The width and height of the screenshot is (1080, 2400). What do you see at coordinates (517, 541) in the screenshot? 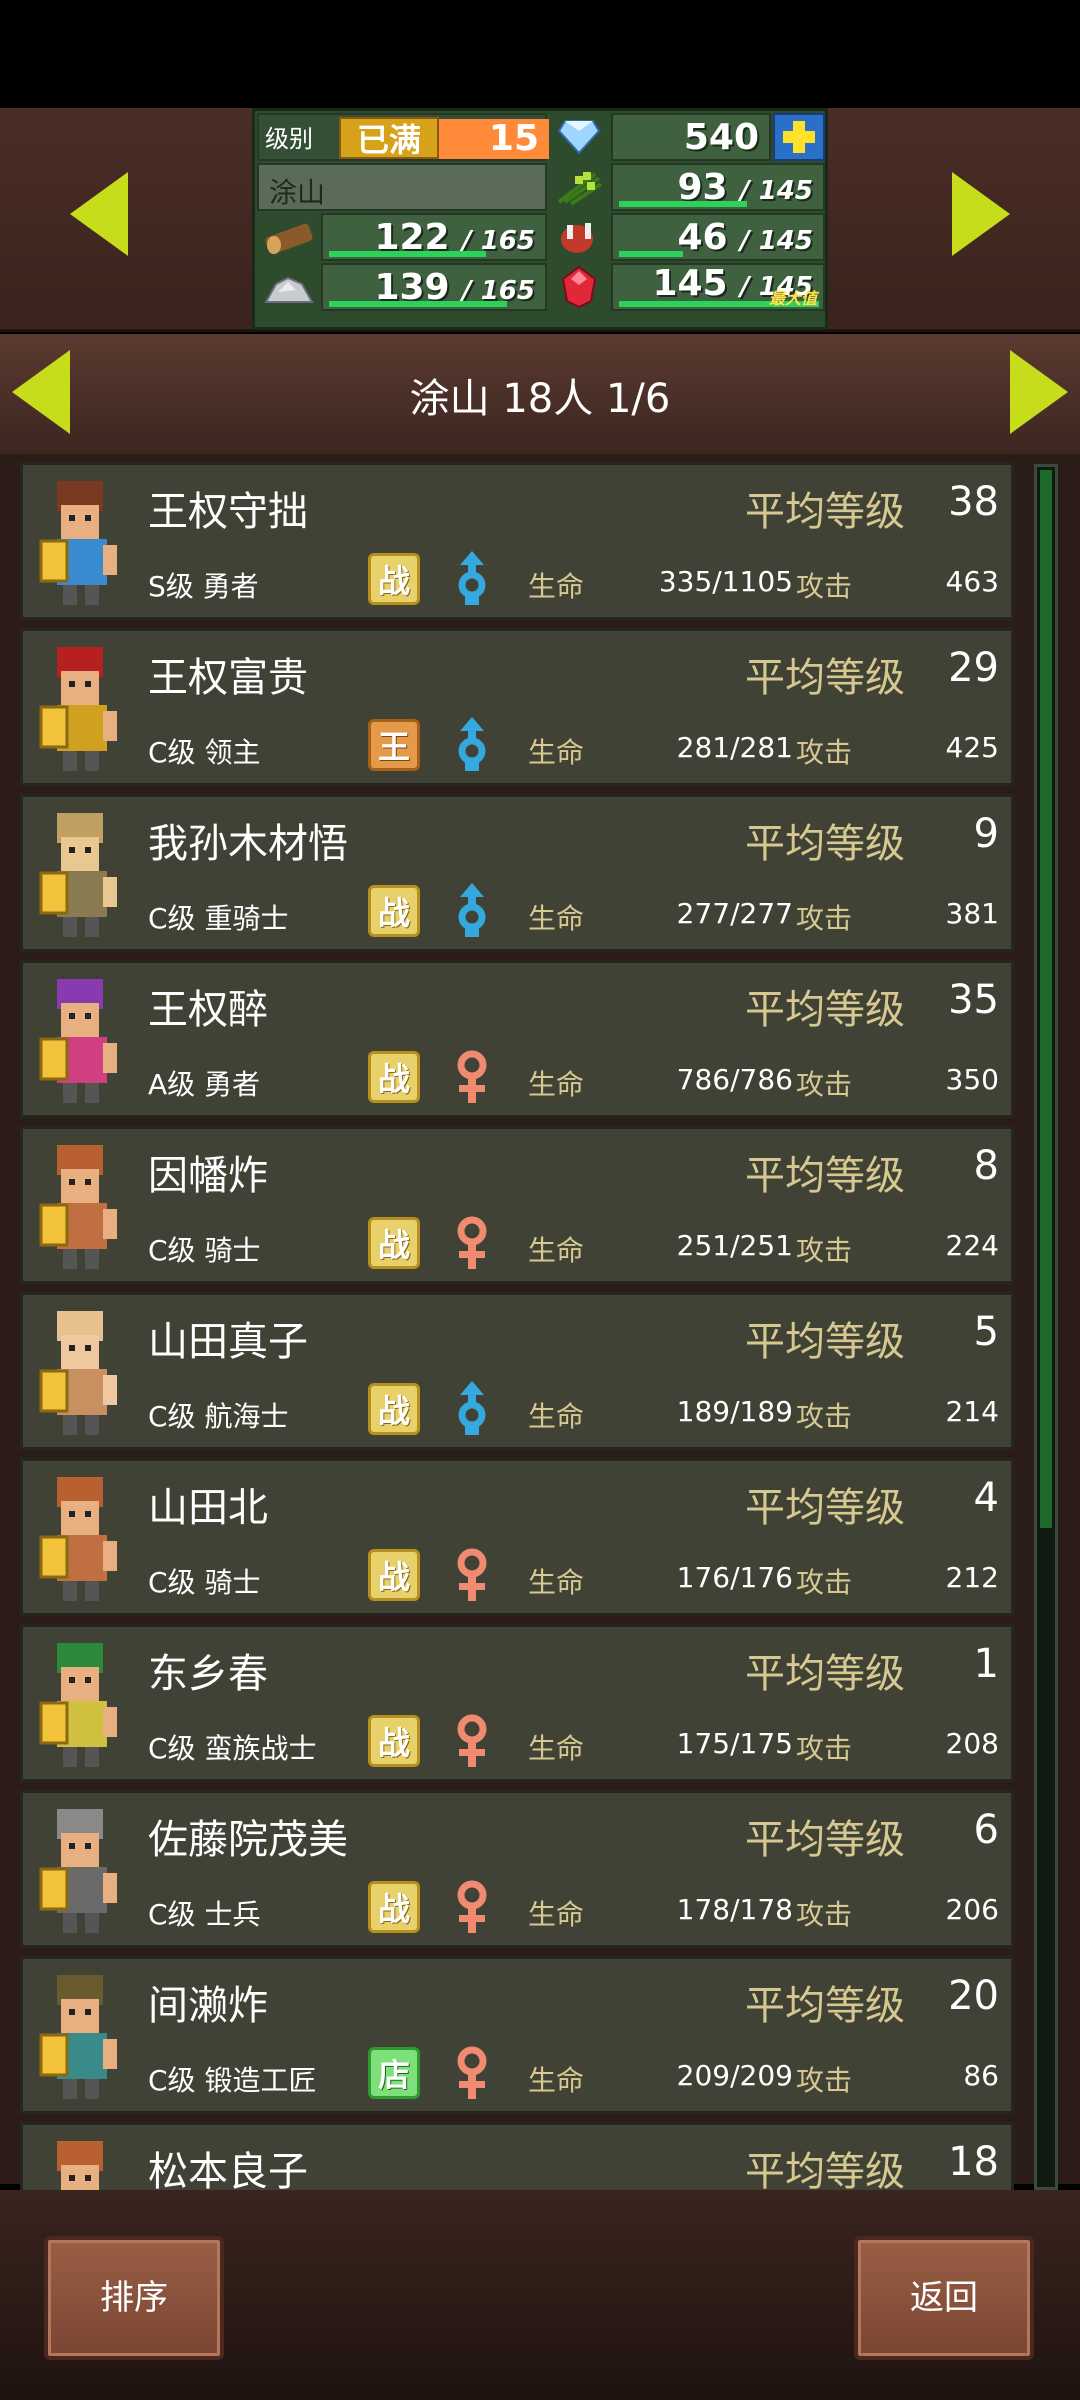
I see `member-card: 王权守拙 平均等级 38 S级 勇者 战 生命 335/1105 攻击 463` at bounding box center [517, 541].